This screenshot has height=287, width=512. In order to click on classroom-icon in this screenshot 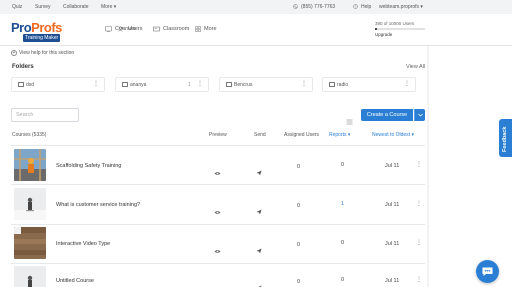, I will do `click(156, 29)`.